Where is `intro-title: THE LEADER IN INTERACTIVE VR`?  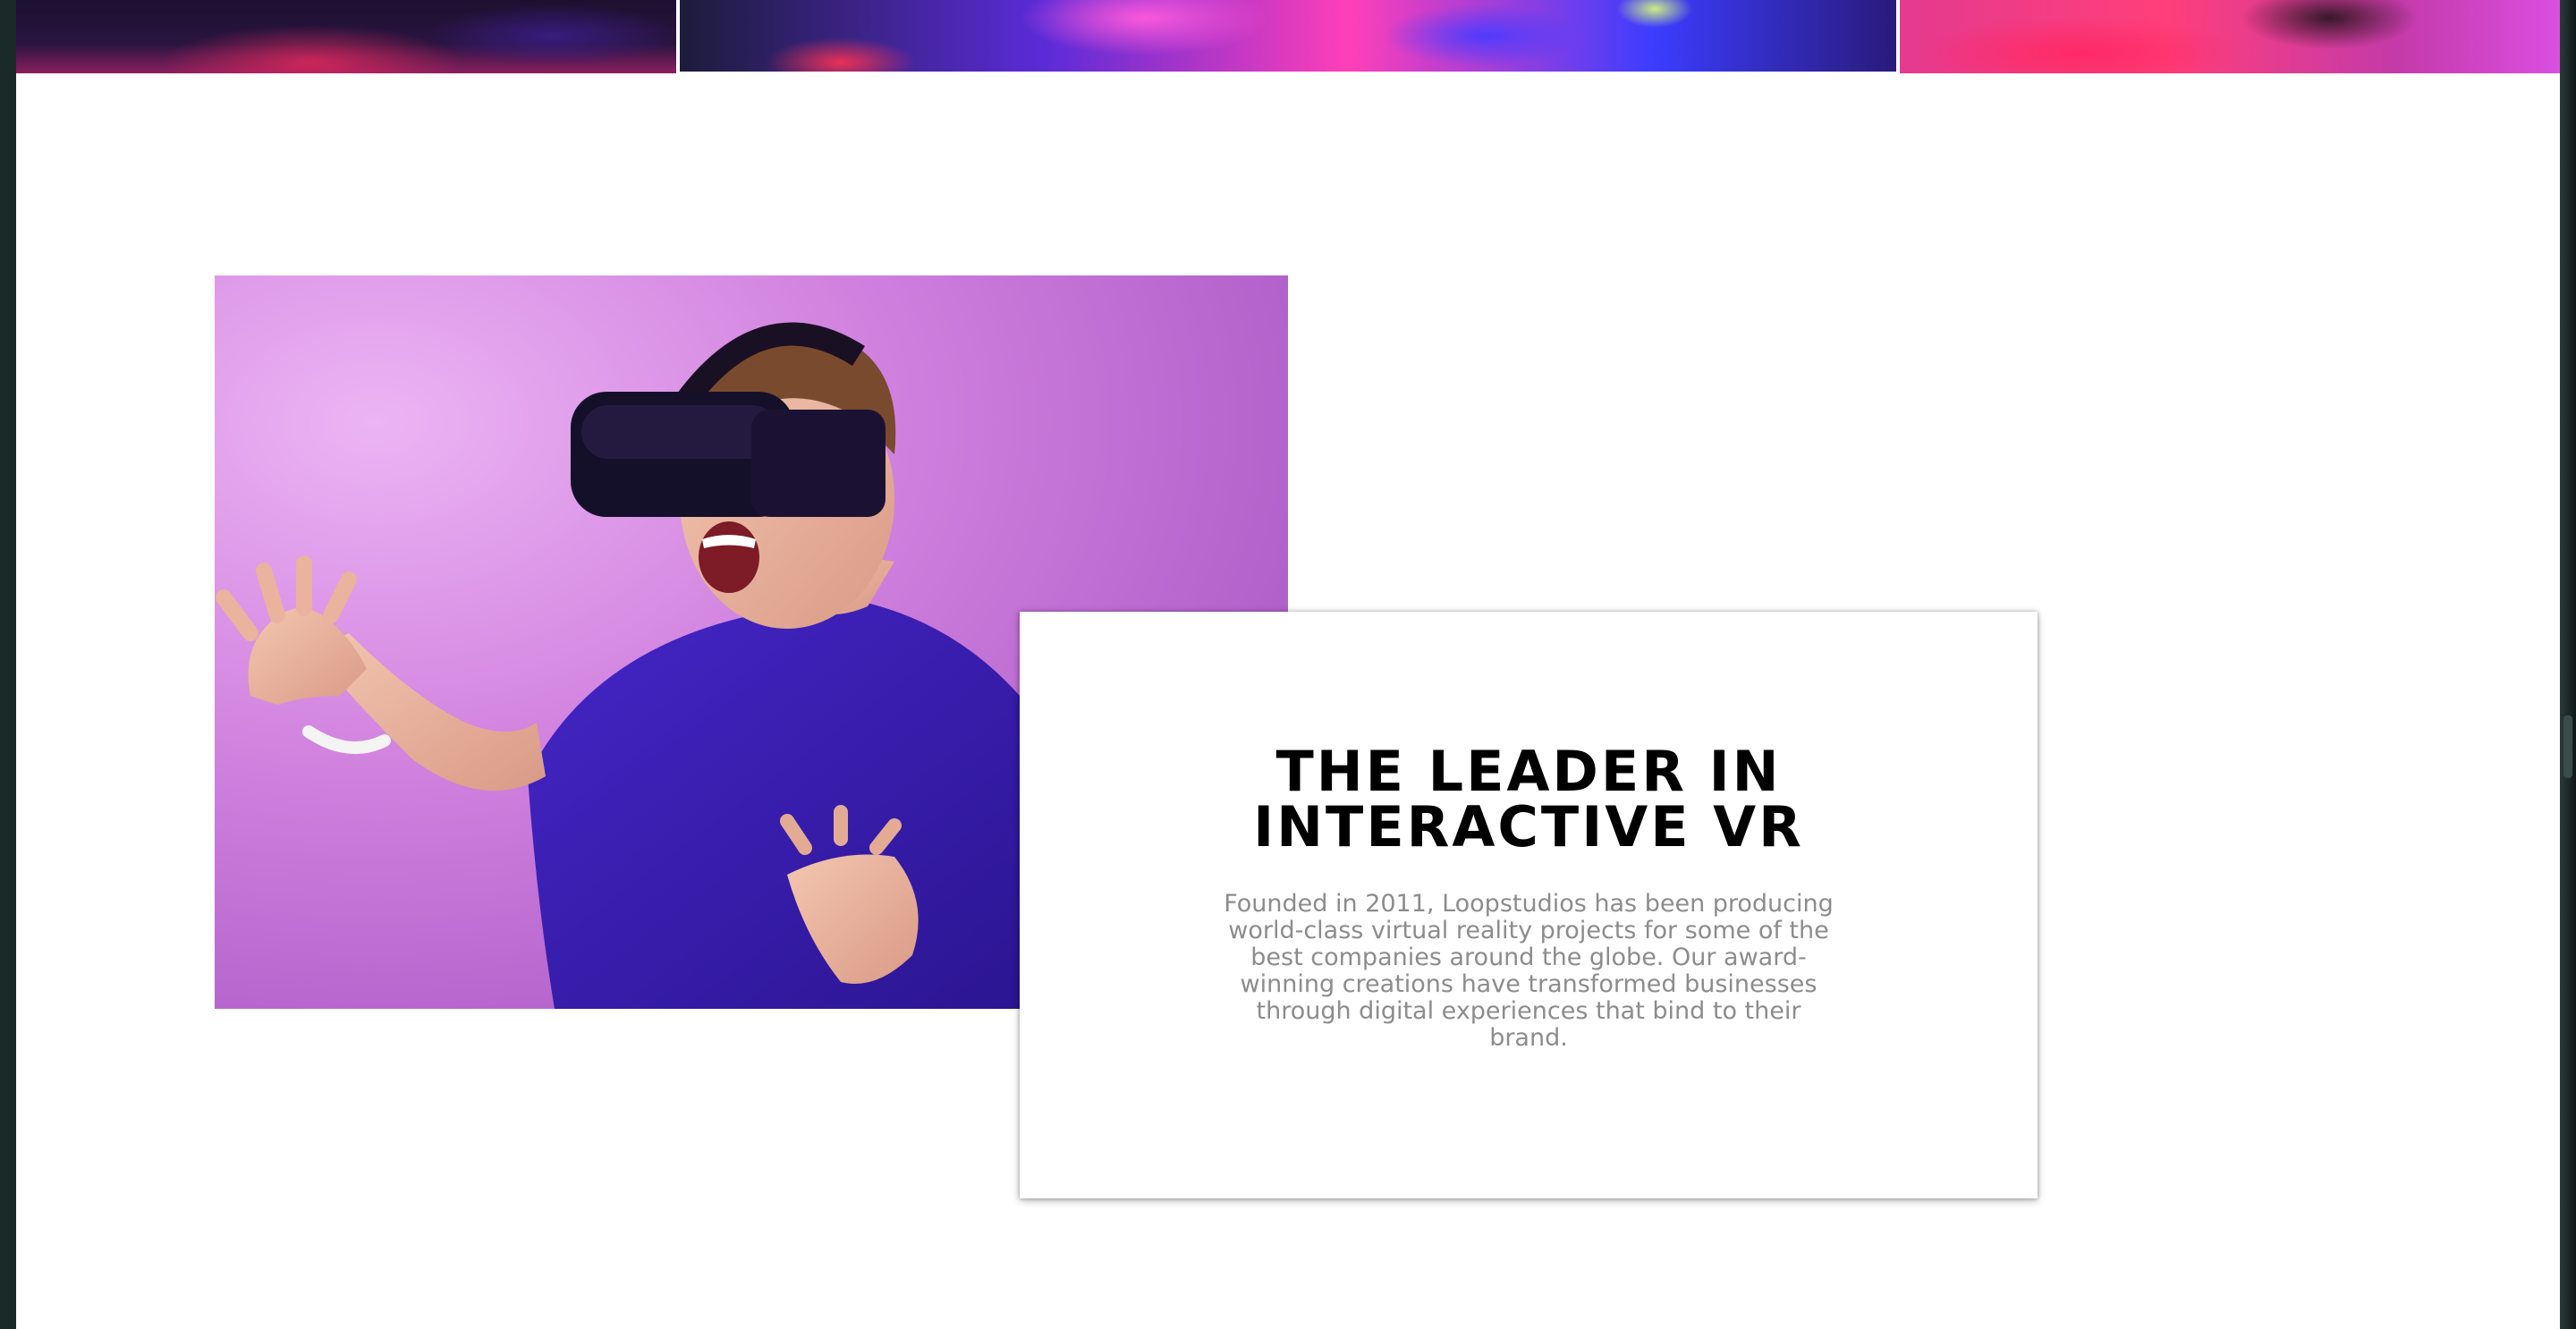
intro-title: THE LEADER IN INTERACTIVE VR is located at coordinates (1529, 799).